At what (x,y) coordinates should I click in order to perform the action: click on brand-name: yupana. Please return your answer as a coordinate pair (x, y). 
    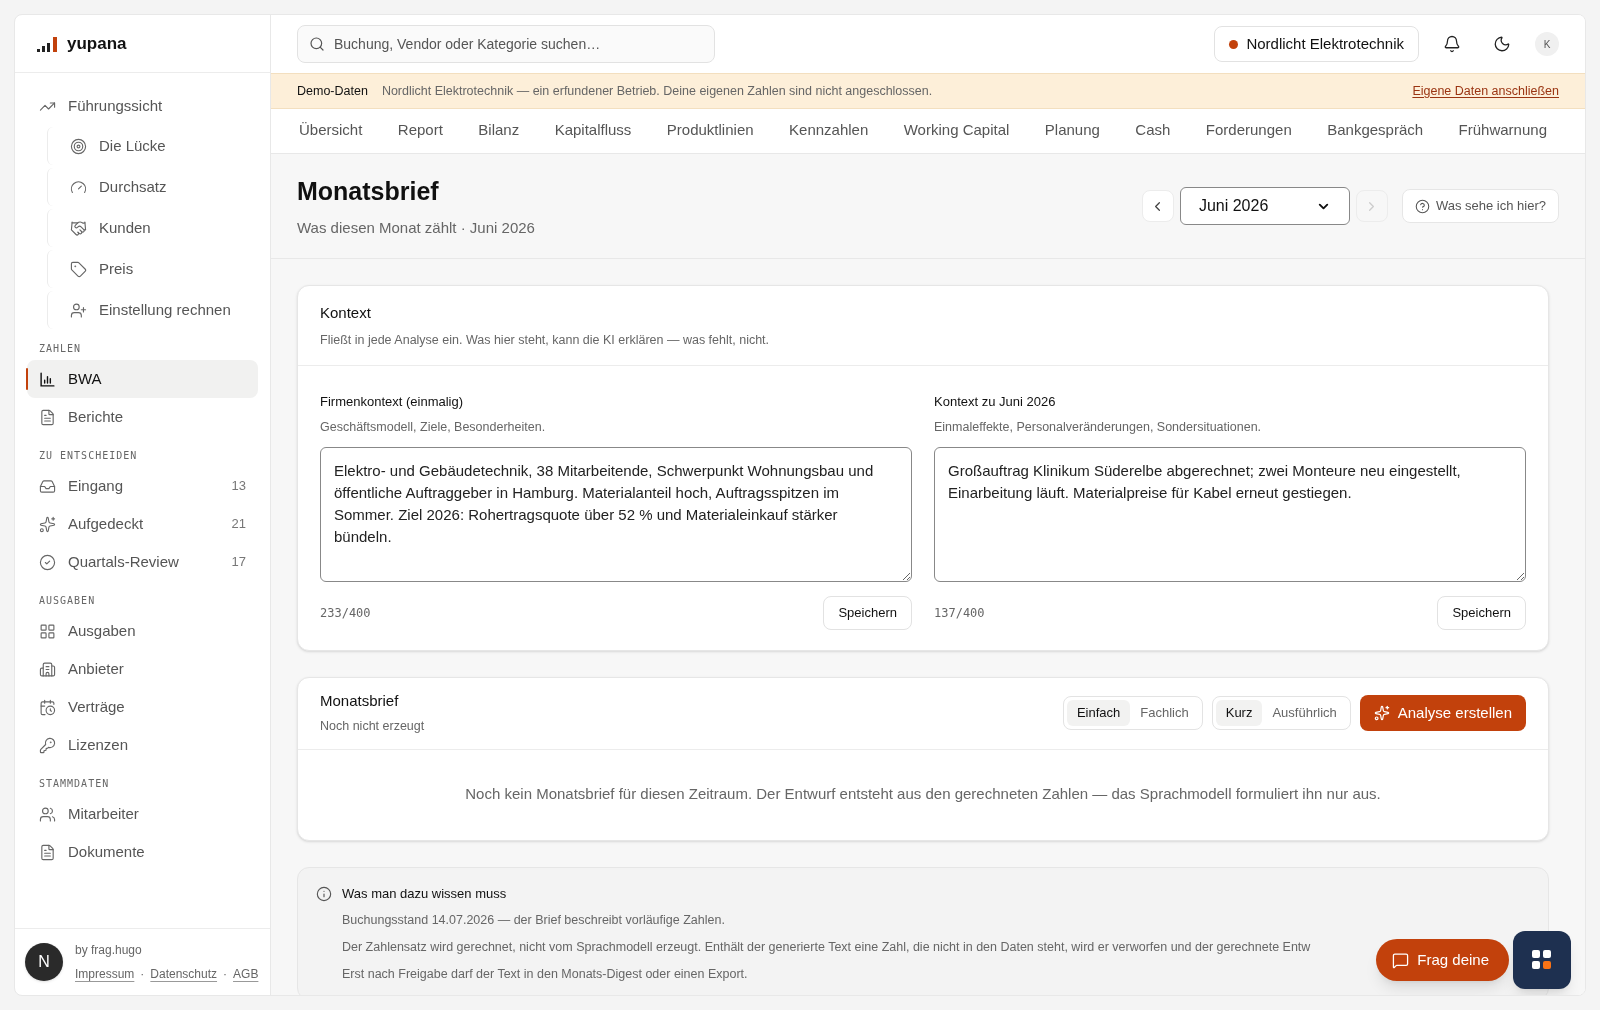
    Looking at the image, I should click on (97, 43).